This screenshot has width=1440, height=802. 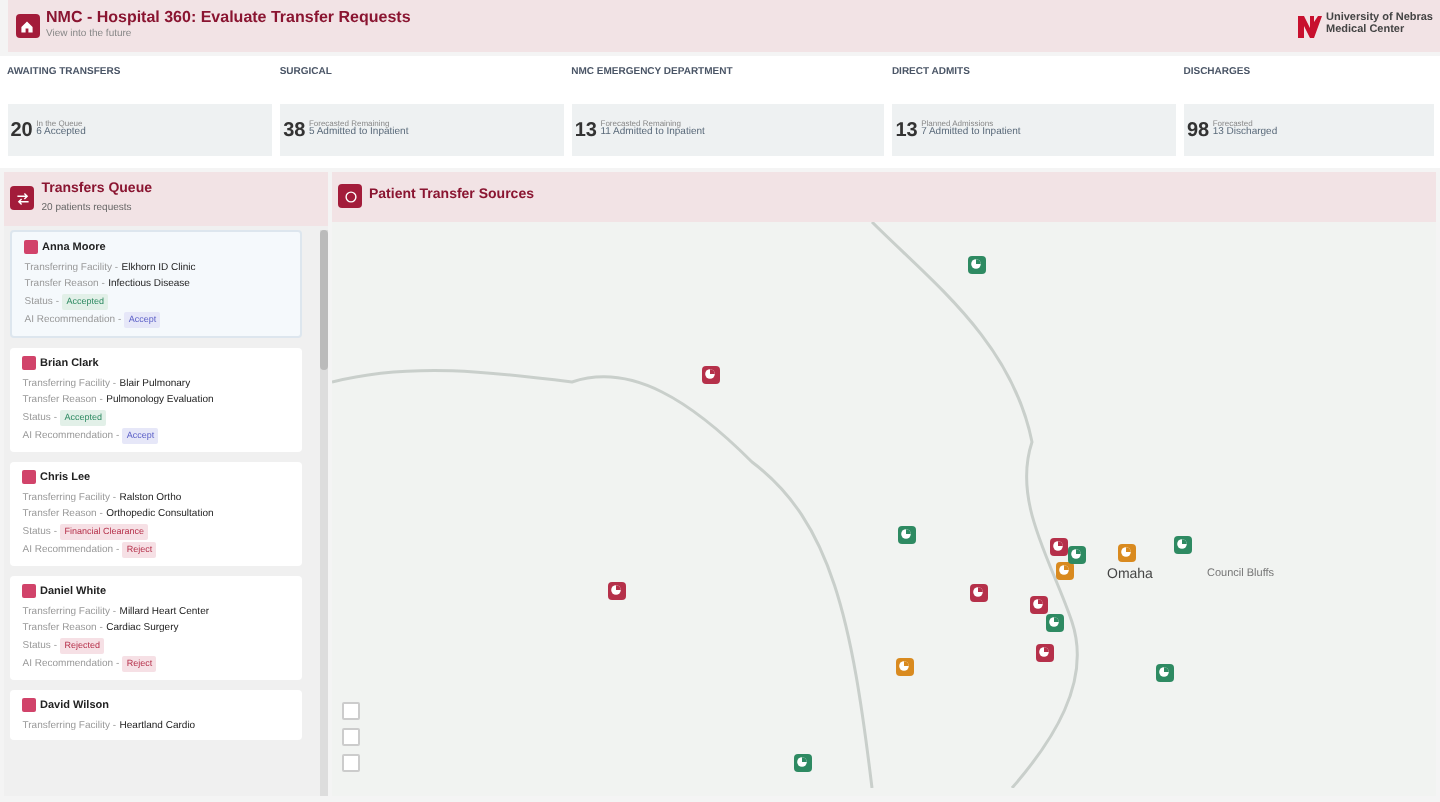 What do you see at coordinates (1310, 26) in the screenshot?
I see `logo-icon` at bounding box center [1310, 26].